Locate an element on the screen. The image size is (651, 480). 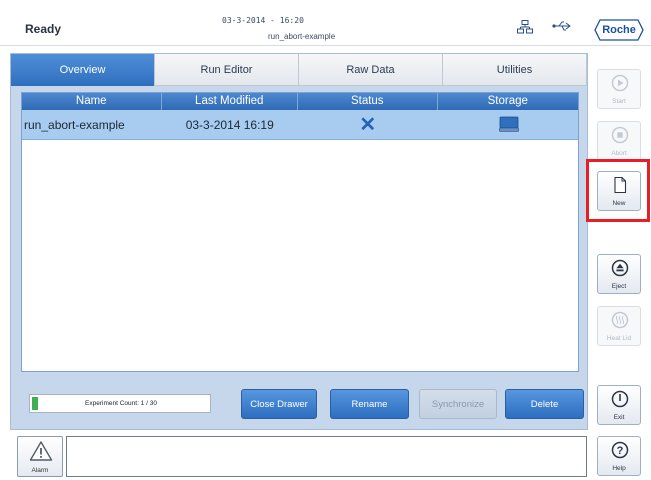
roche-logo: Roche is located at coordinates (619, 30).